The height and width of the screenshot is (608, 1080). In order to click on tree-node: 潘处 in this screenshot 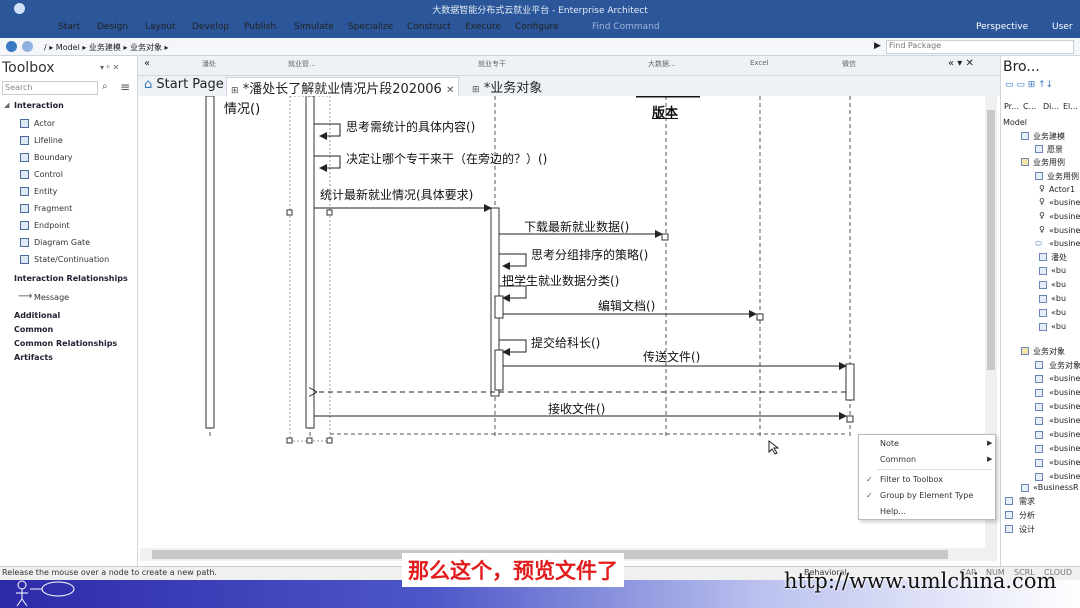, I will do `click(1059, 257)`.